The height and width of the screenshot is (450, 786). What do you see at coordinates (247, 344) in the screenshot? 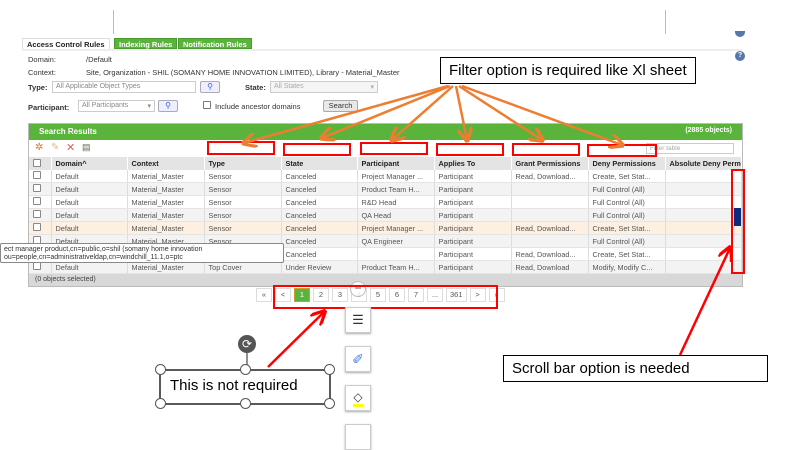
I see `rotate-handle-icon: ⟳` at bounding box center [247, 344].